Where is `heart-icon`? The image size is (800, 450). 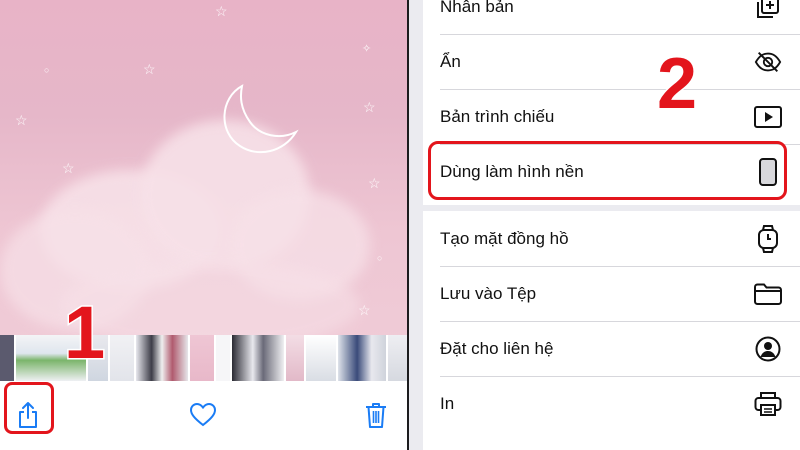 heart-icon is located at coordinates (203, 415).